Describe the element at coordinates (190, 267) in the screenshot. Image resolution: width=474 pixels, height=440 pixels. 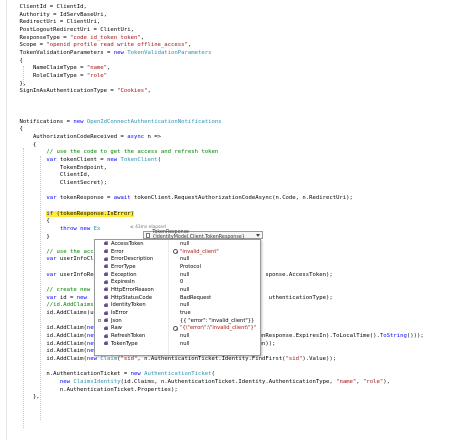
I see `property-value: Protocol` at that location.